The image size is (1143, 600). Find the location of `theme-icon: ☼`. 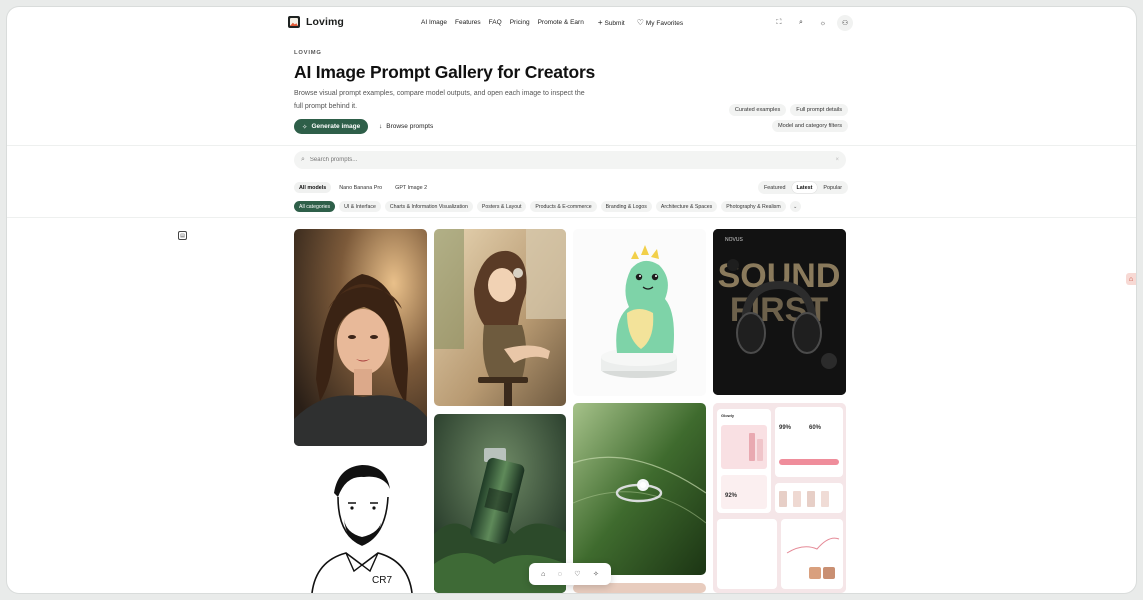

theme-icon: ☼ is located at coordinates (823, 23).